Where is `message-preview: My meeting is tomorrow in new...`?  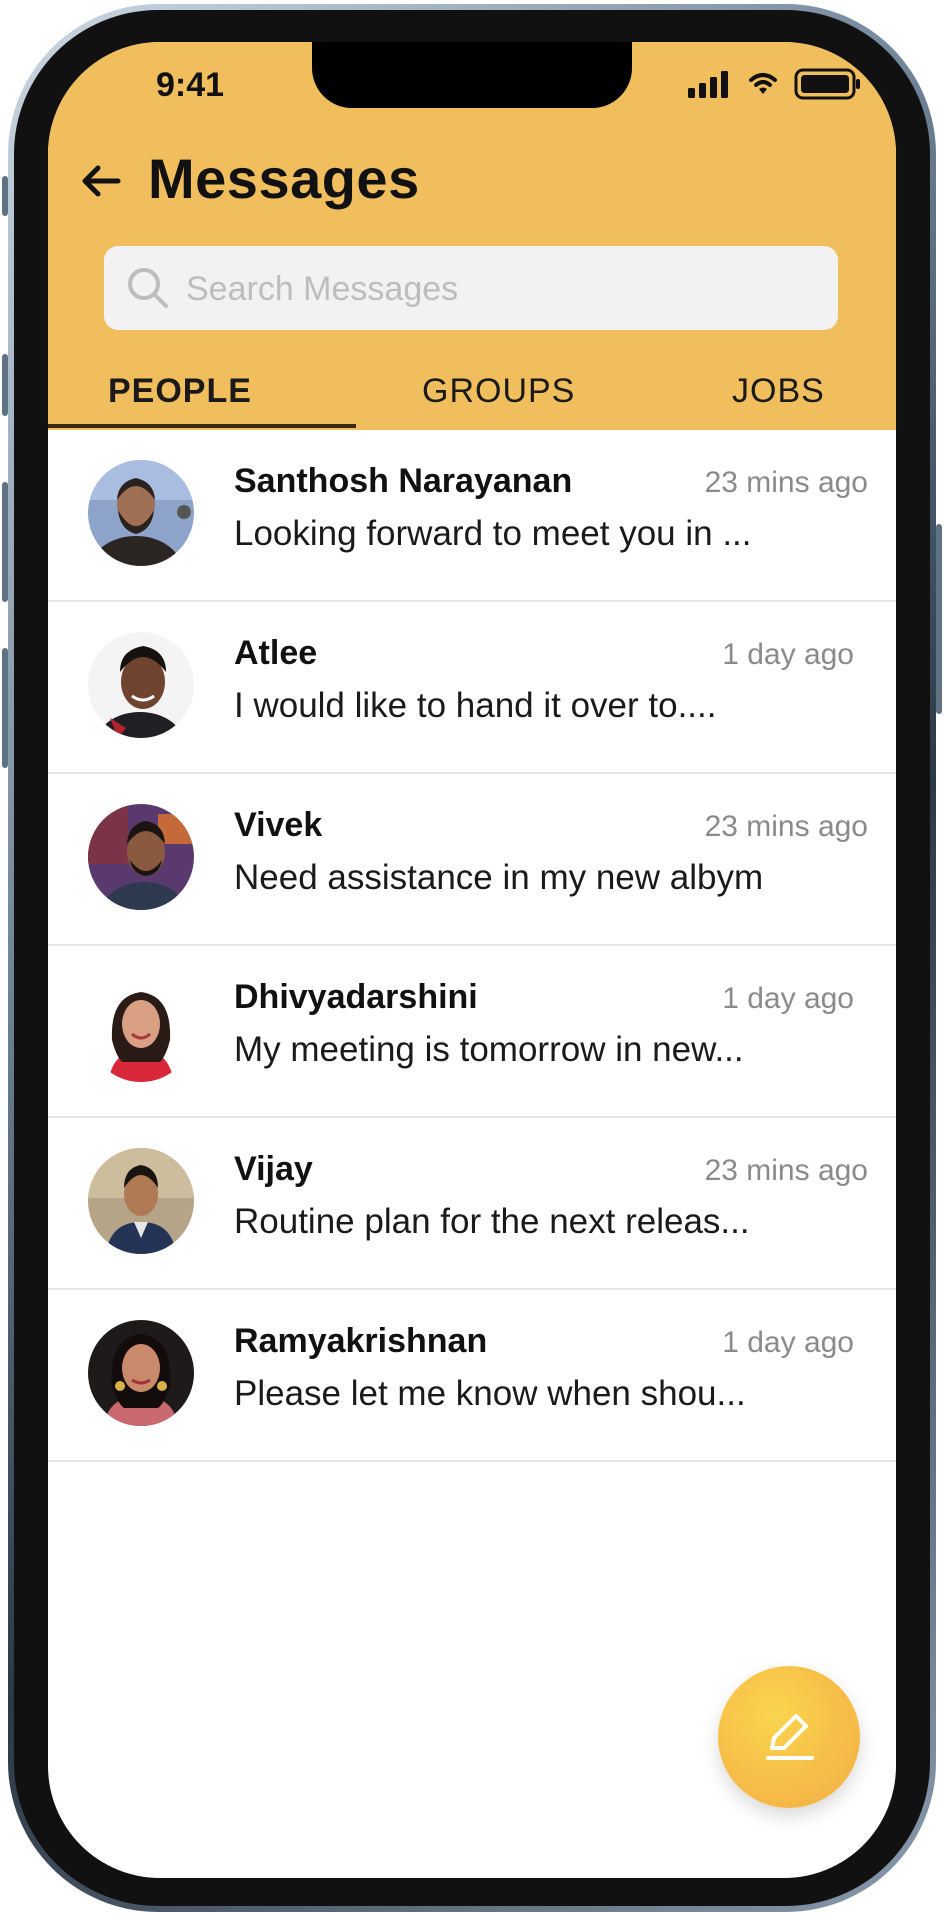 message-preview: My meeting is tomorrow in new... is located at coordinates (489, 1049).